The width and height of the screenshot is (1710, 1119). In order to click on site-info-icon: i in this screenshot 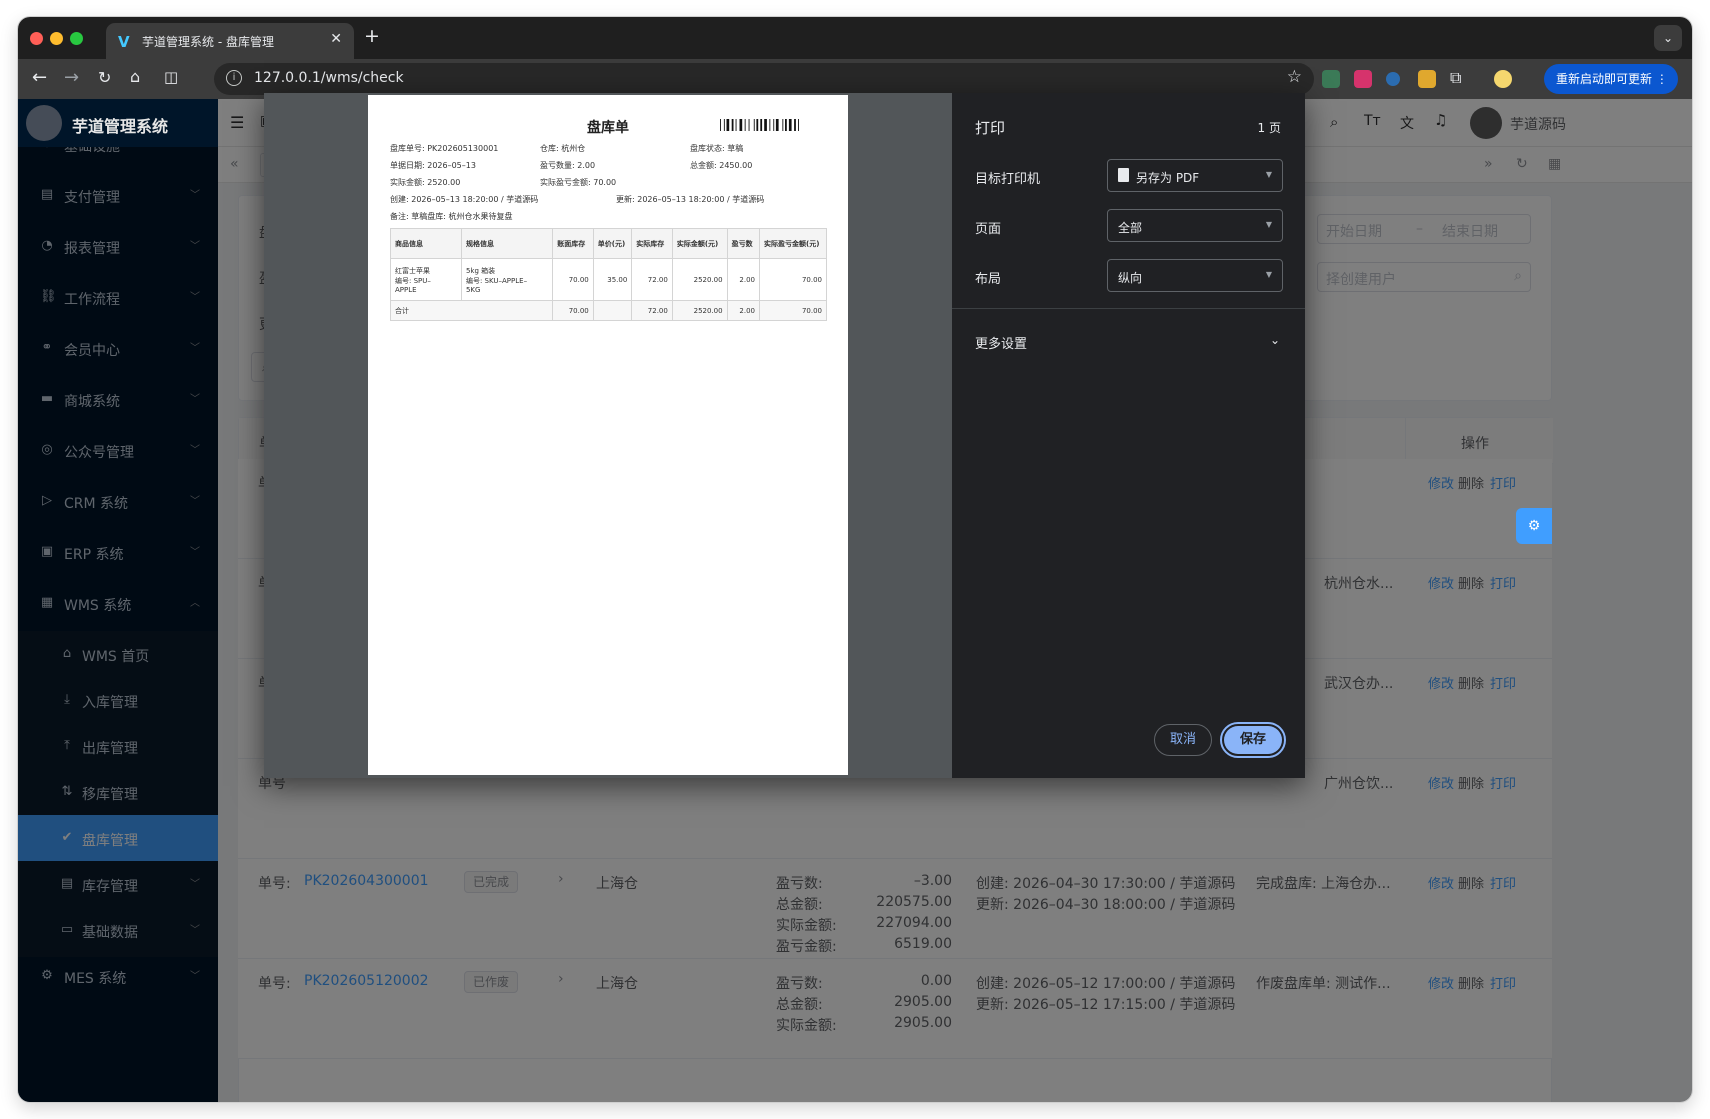, I will do `click(234, 78)`.